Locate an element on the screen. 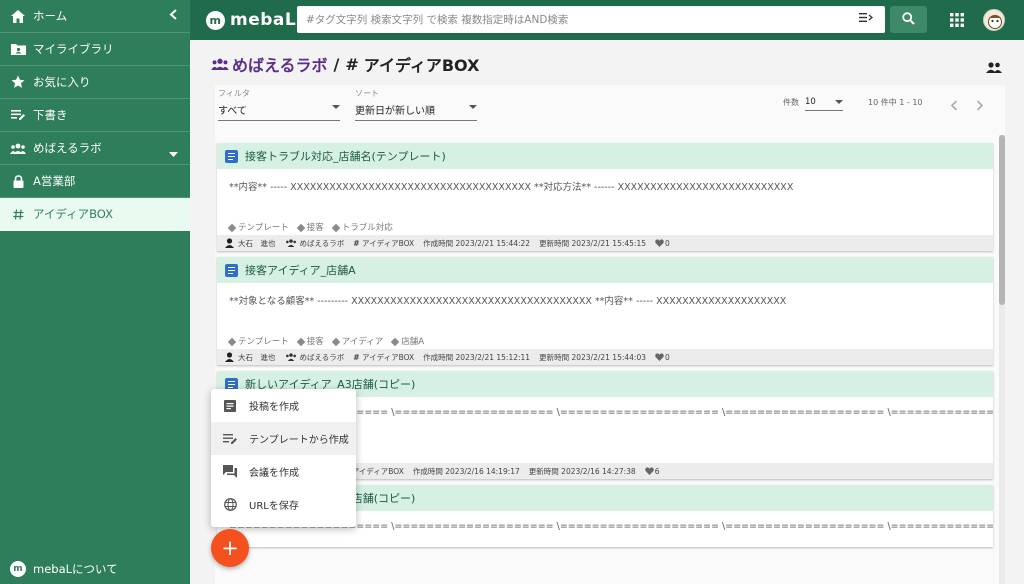 Image resolution: width=1024 pixels, height=584 pixels. sidebar-item-library: マイライブラリ is located at coordinates (95, 49).